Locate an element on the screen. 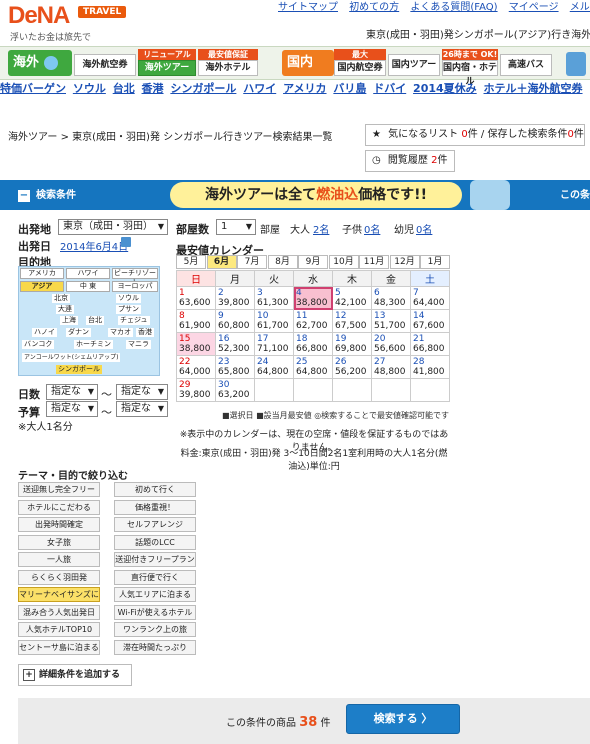  month-tab: 1月 is located at coordinates (435, 262).